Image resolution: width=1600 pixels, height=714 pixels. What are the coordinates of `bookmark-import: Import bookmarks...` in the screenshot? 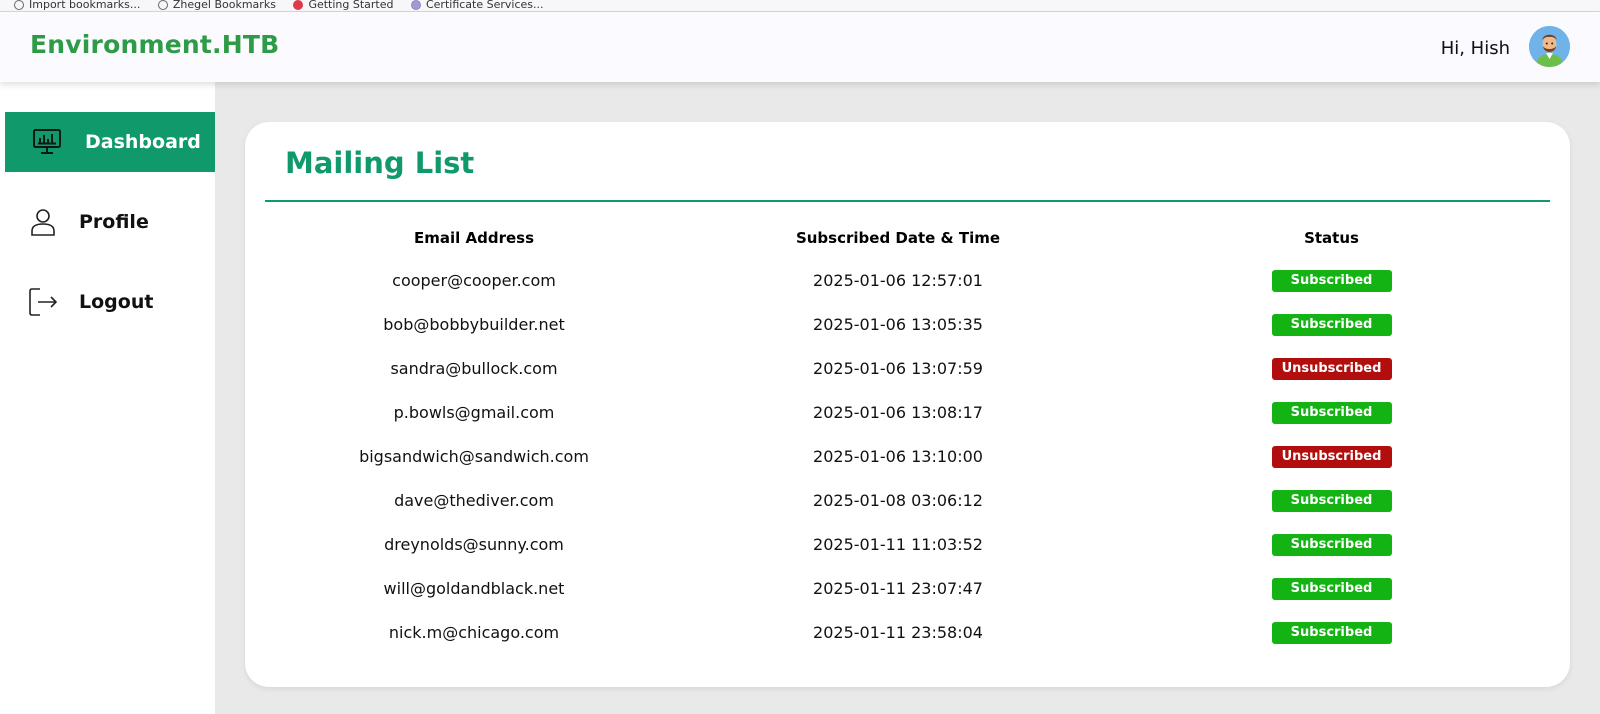 It's located at (77, 5).